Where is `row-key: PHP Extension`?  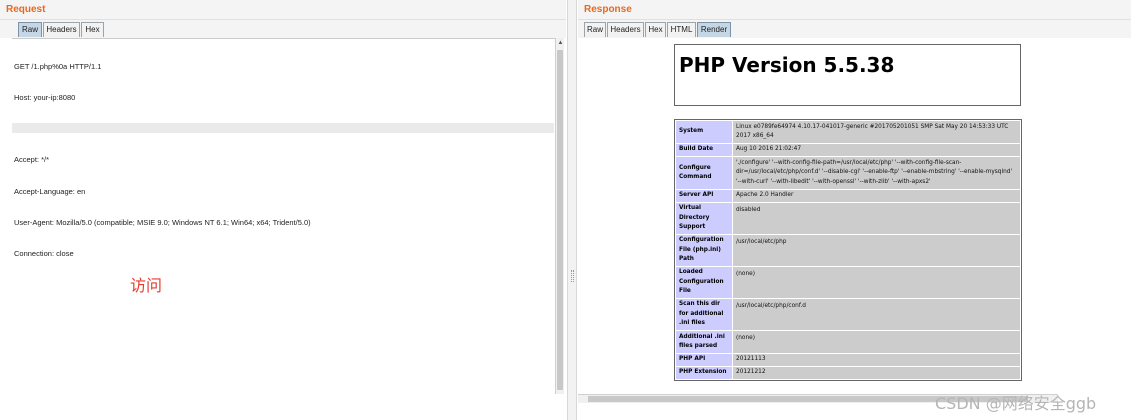 row-key: PHP Extension is located at coordinates (704, 373).